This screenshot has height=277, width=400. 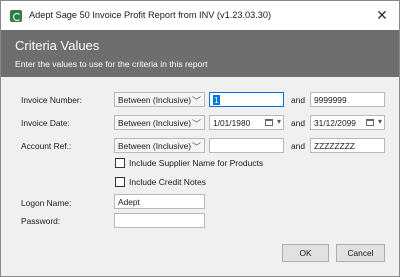 I want to click on invoice-date-and-label: and, so click(x=298, y=123).